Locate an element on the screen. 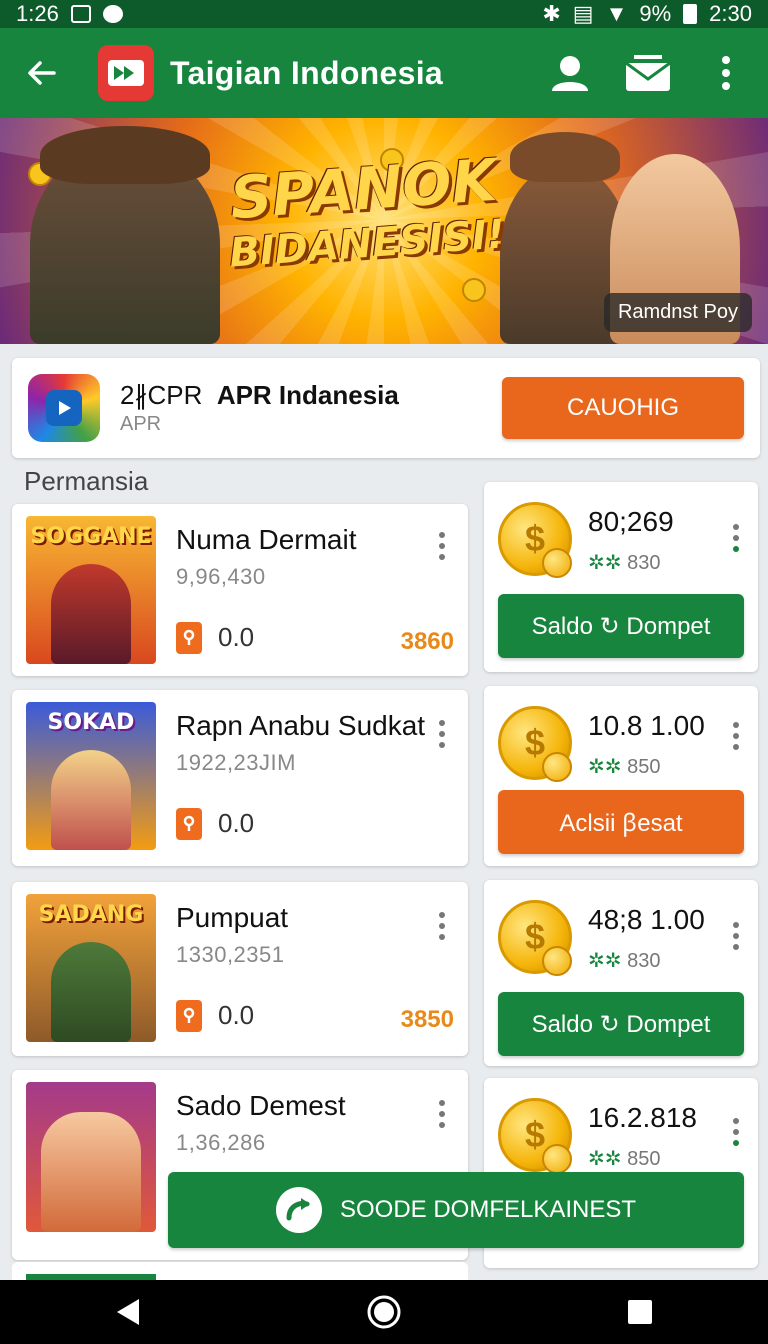 This screenshot has width=768, height=1344. wallet-card: $ 10.8 1.00 ✲✲ 850 Aclsii ꞵesat is located at coordinates (621, 776).